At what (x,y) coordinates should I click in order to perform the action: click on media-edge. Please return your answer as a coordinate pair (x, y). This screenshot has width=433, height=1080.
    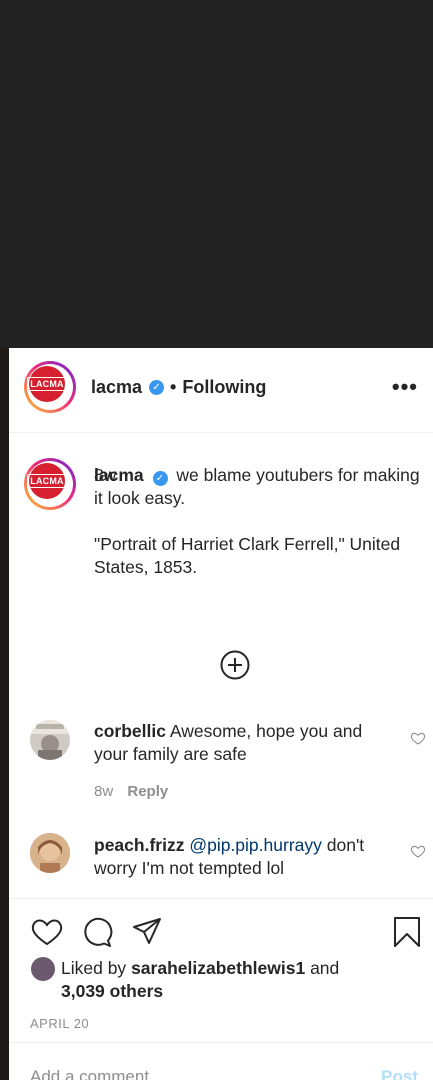
    Looking at the image, I should click on (4, 714).